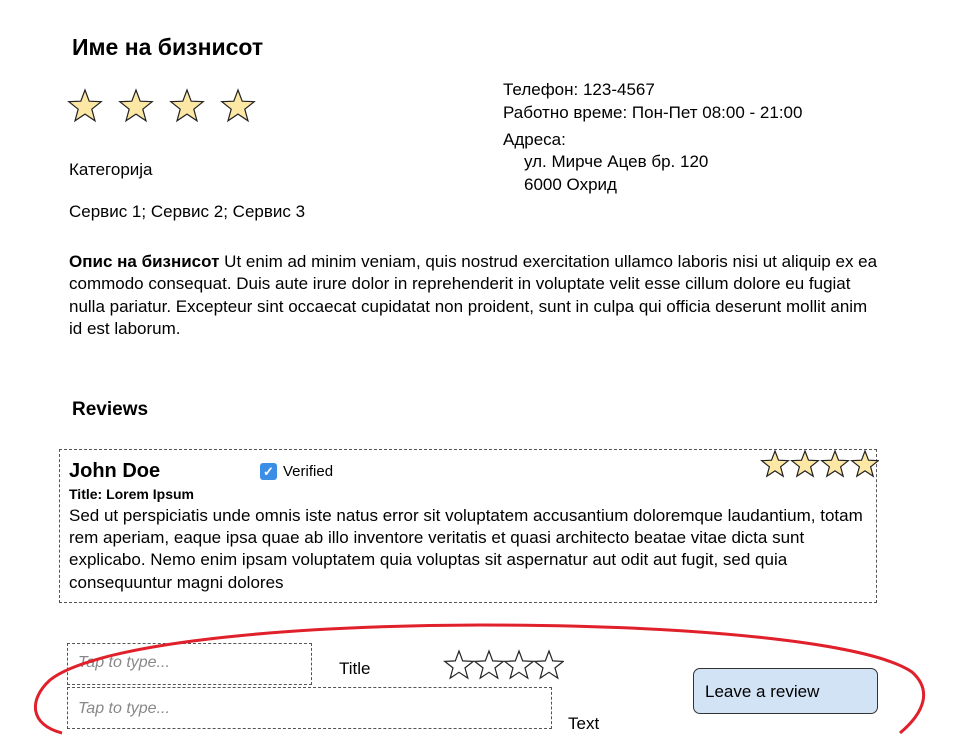  I want to click on review-rating, so click(819, 464).